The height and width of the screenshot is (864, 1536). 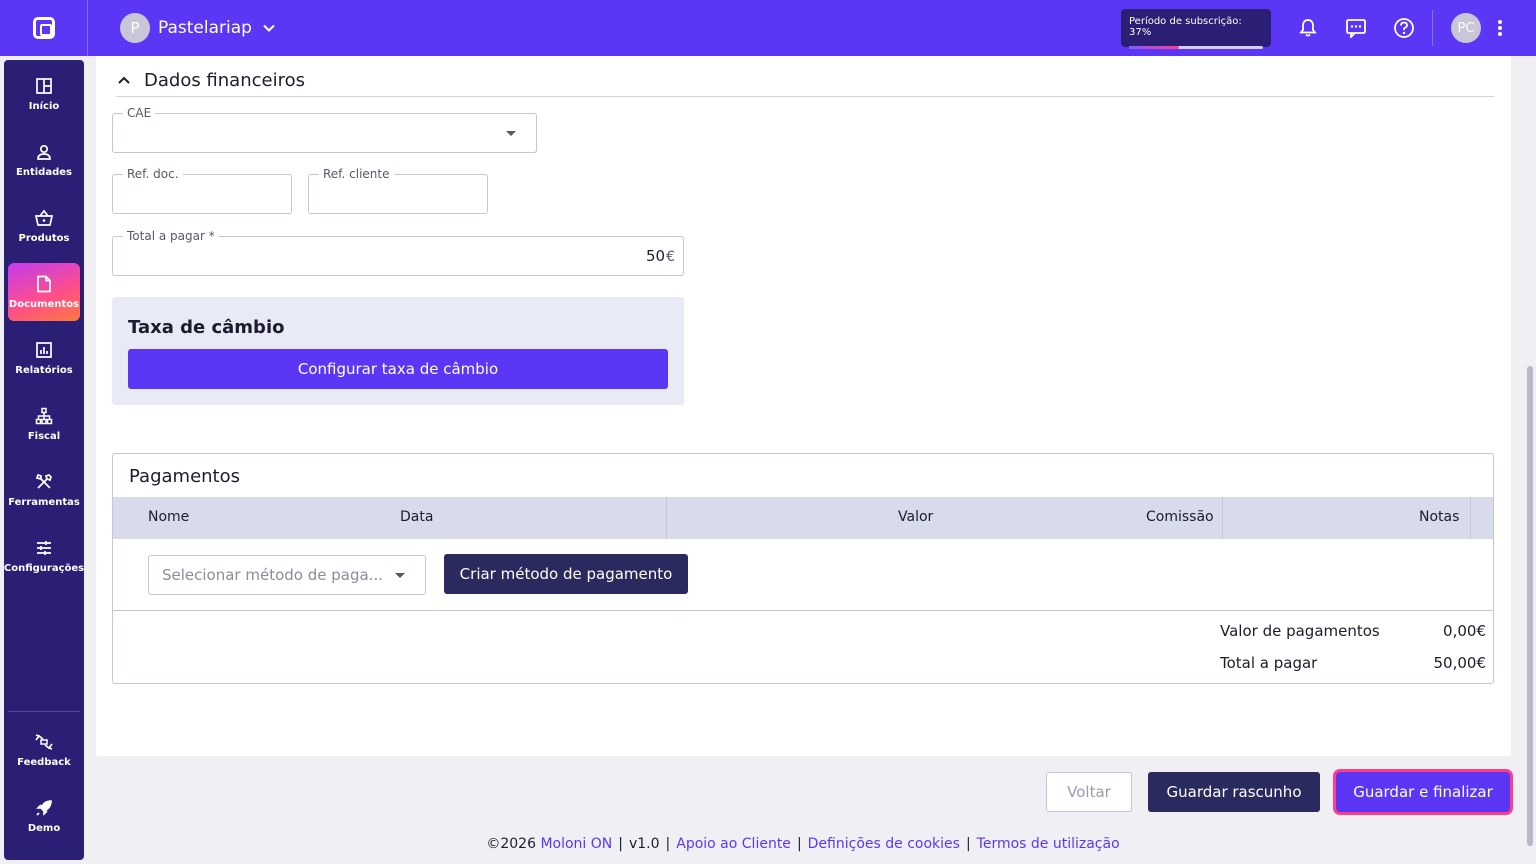 What do you see at coordinates (1234, 792) in the screenshot?
I see `save-draft-button: Guardar rascunho` at bounding box center [1234, 792].